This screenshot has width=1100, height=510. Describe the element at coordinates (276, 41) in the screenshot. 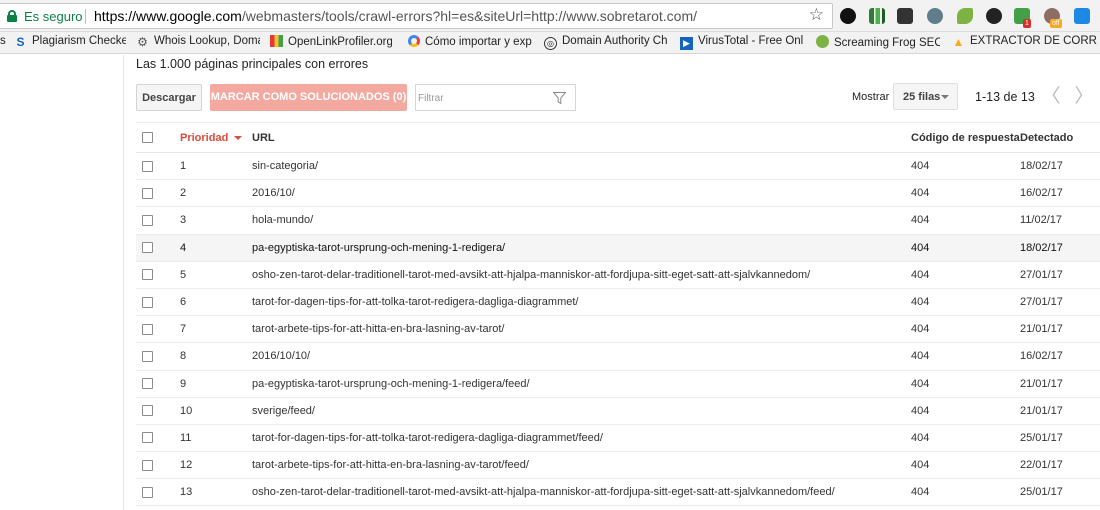

I see `bar-chart-icon` at that location.